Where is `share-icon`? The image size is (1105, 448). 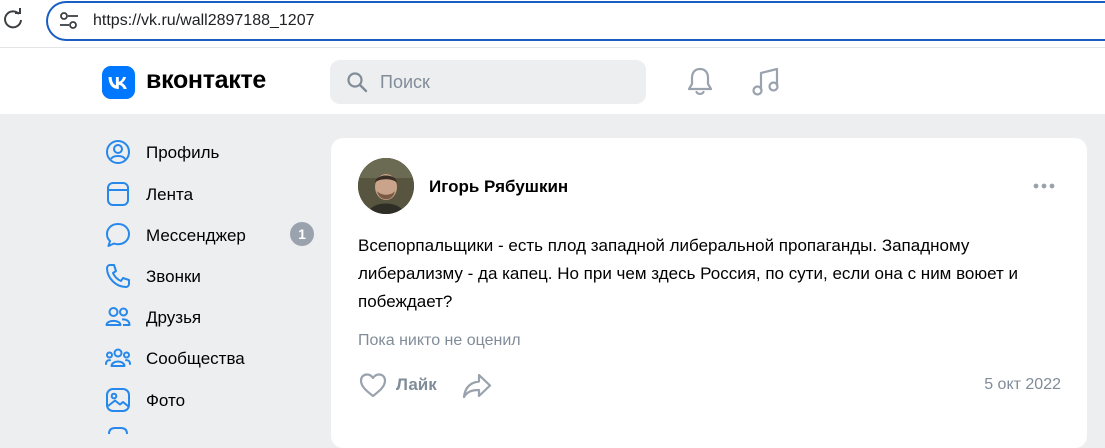 share-icon is located at coordinates (477, 386).